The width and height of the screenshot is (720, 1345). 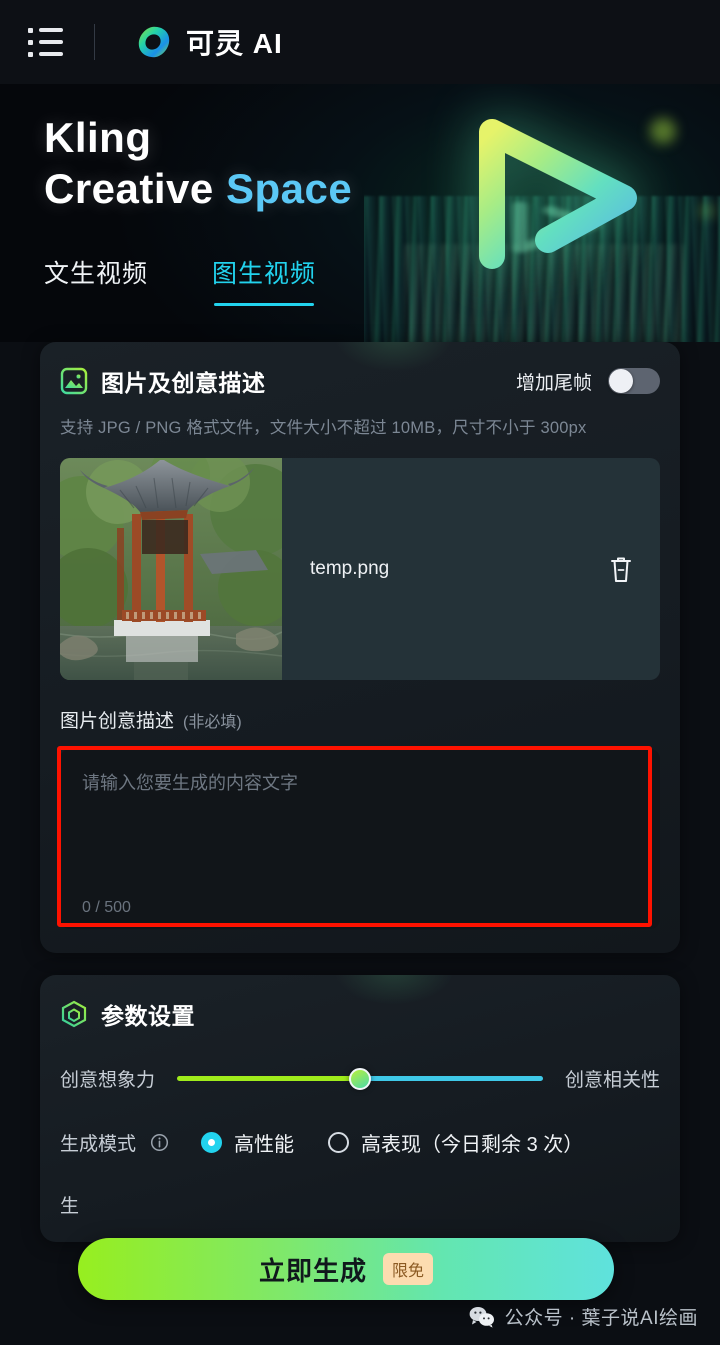 What do you see at coordinates (481, 1317) in the screenshot?
I see `wechat-icon` at bounding box center [481, 1317].